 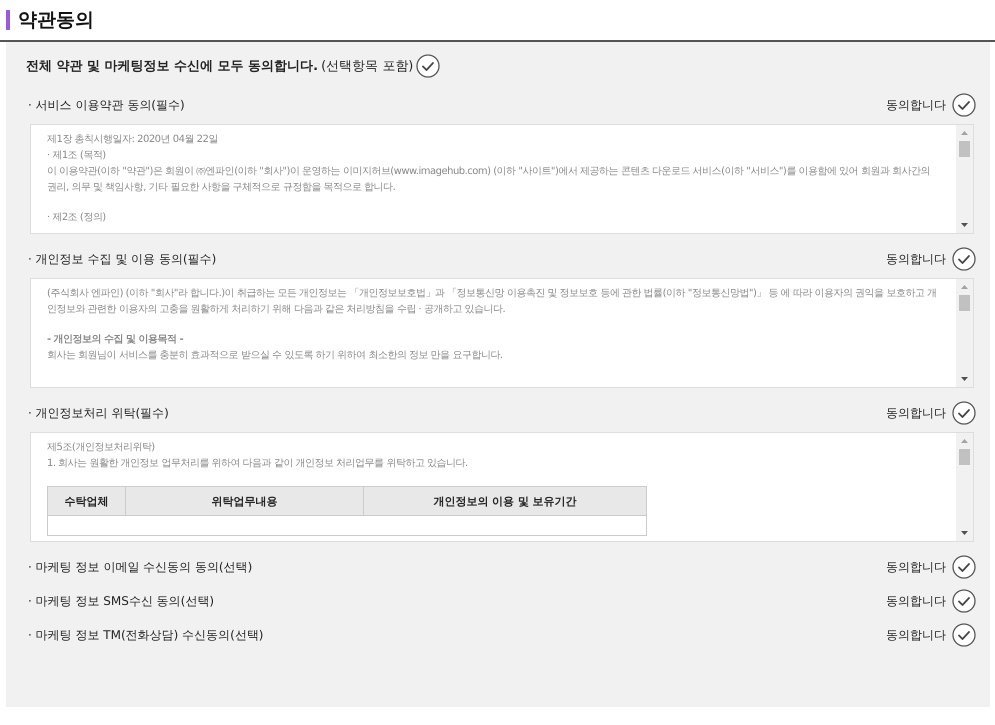 I want to click on terms-text: 회사는 회원님이 서비스를 충분히 효과적으로 받으실 수 있도록 하기 위하여 최소한의 정보 만을 요구합니다., so click(x=275, y=356).